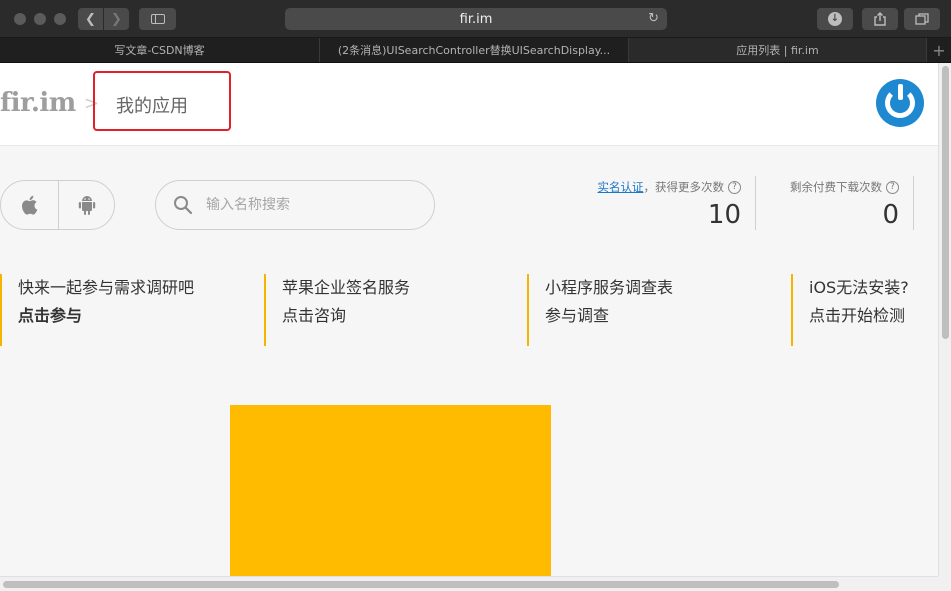 This screenshot has height=591, width=951. I want to click on promo-title: iOS无法安装?, so click(859, 287).